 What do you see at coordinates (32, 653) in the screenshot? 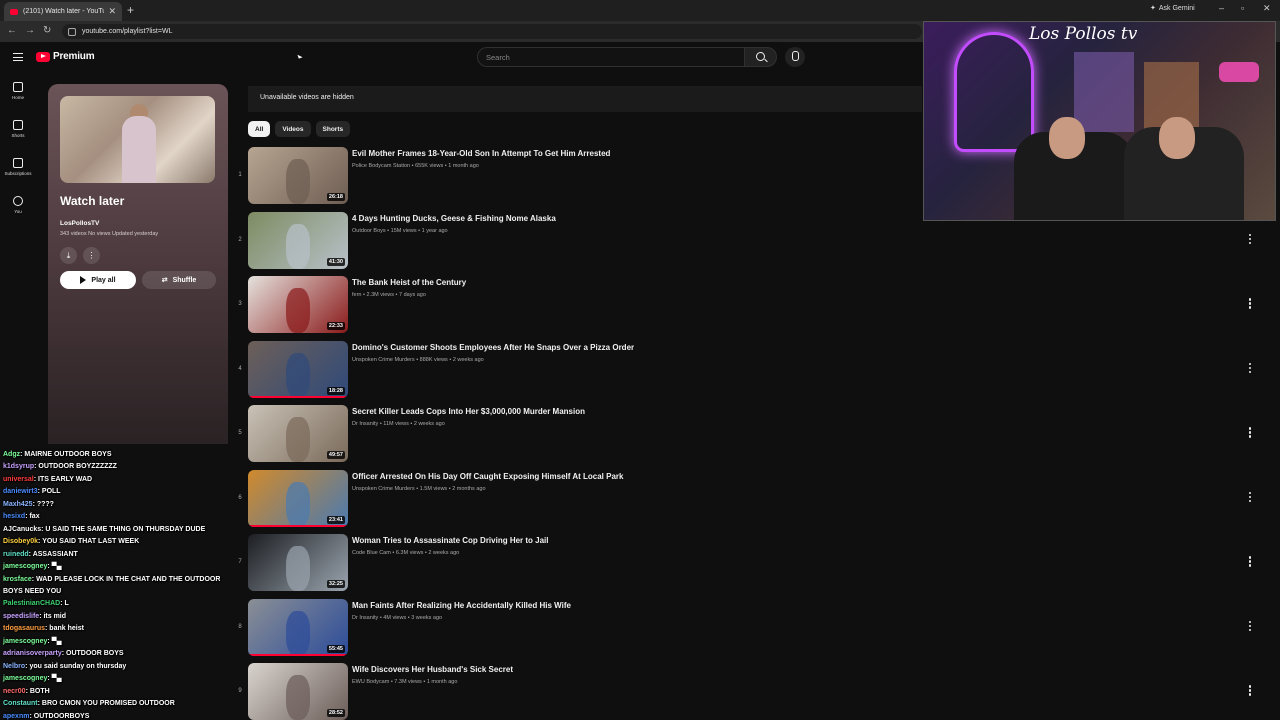
I see `chat-username: adrianisoverparty` at bounding box center [32, 653].